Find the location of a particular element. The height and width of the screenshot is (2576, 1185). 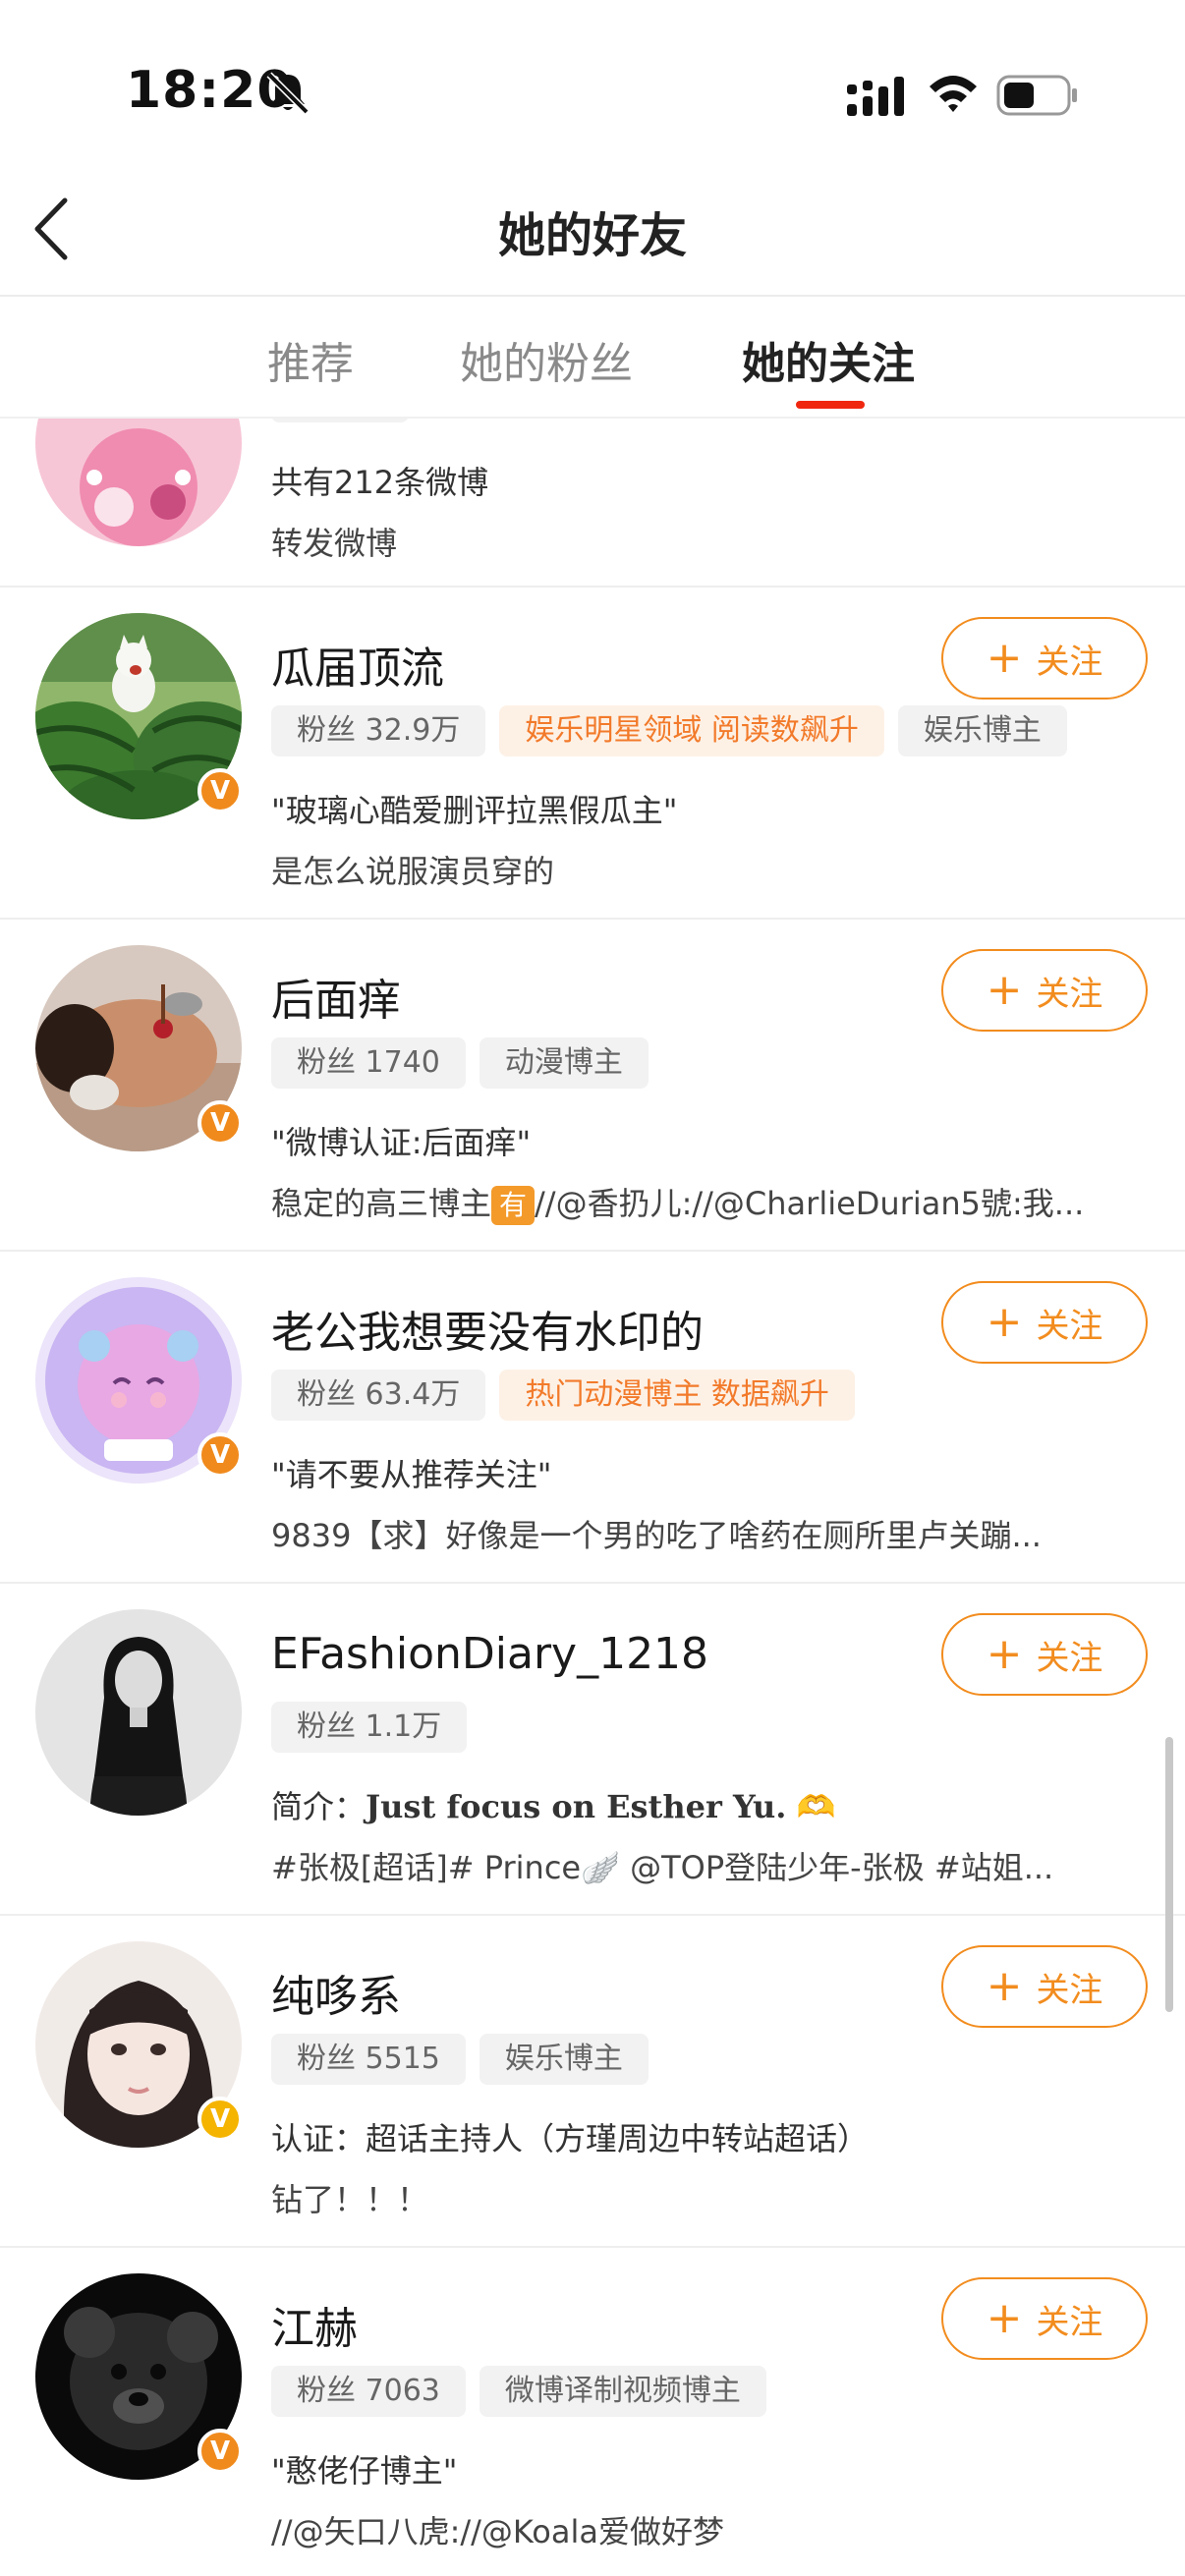

user-description: 简介：Just focus on Esther Yu. 🫶 is located at coordinates (553, 1804).